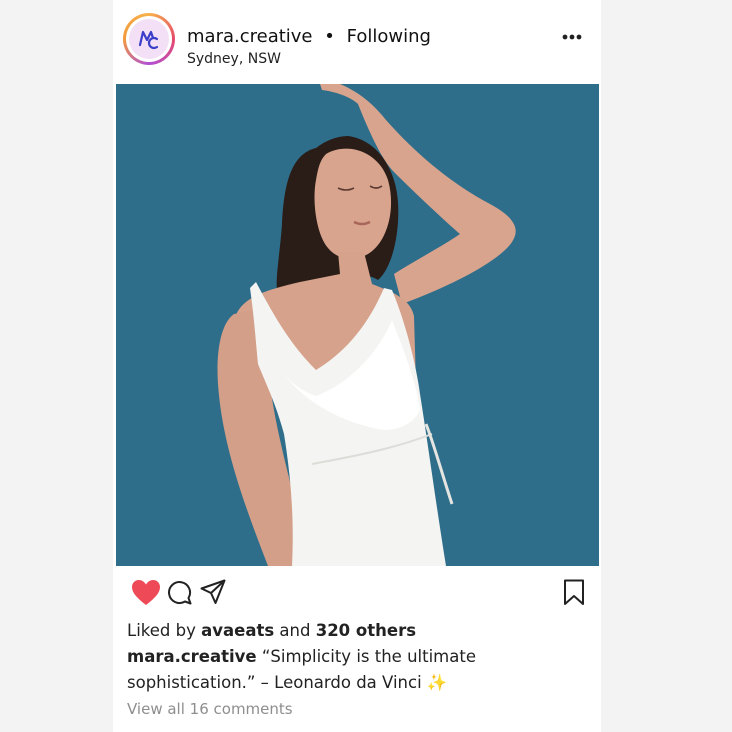 This screenshot has height=732, width=732. Describe the element at coordinates (572, 37) in the screenshot. I see `more-options-icon` at that location.